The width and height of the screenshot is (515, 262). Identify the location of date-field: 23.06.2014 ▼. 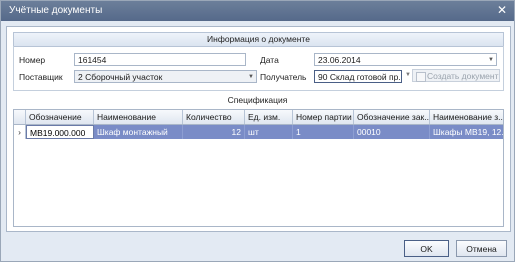
(405, 59).